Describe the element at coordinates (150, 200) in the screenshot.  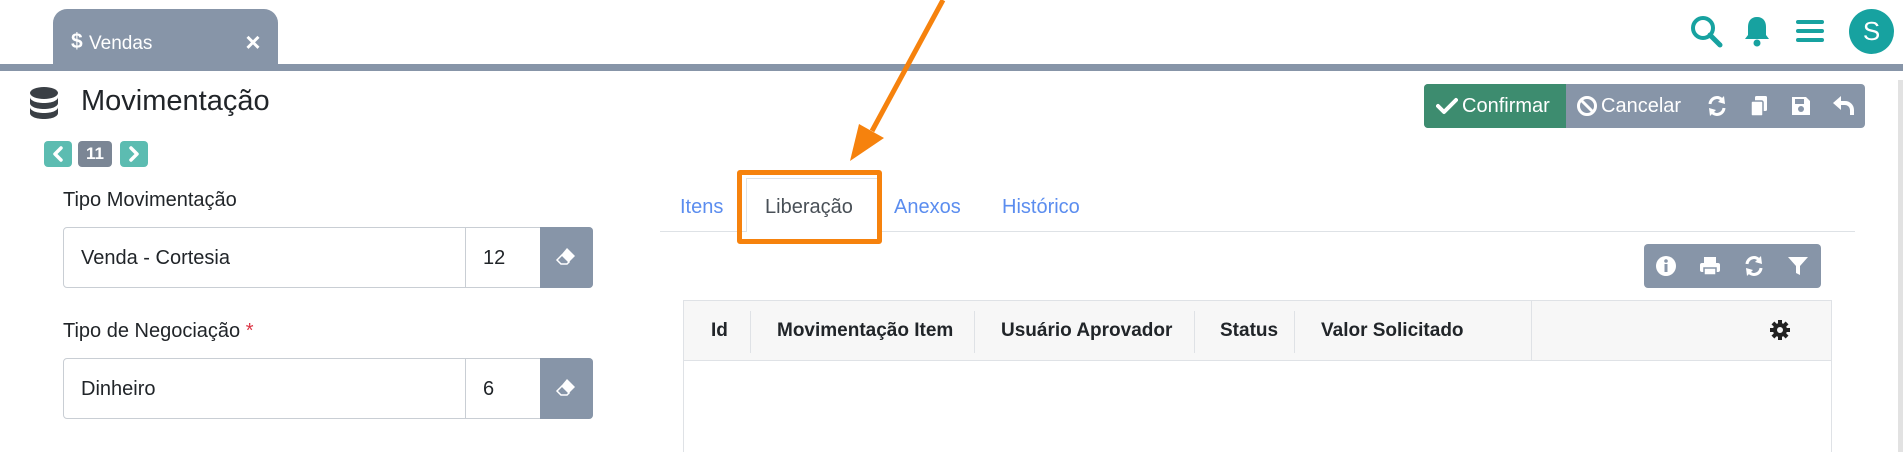
I see `tipo-movimentacao-label: Tipo Movimentação` at that location.